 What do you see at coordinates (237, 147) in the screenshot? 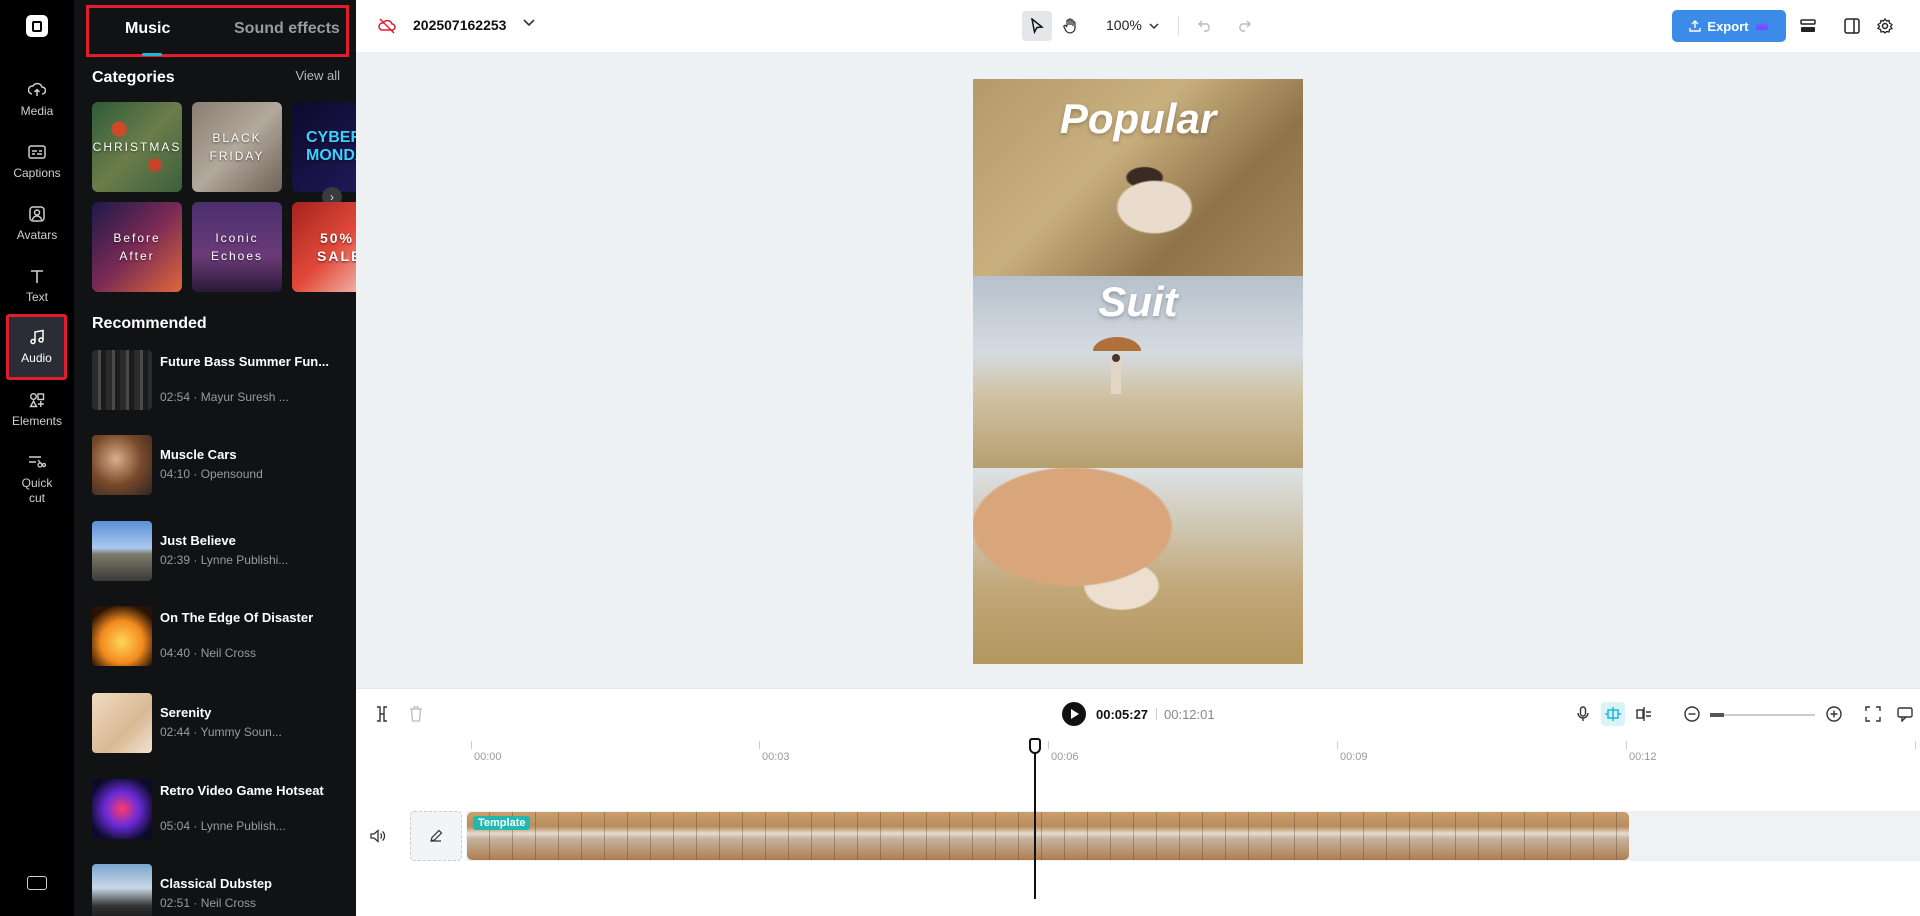
I see `category-black-friday: BLACK FRIDAY` at bounding box center [237, 147].